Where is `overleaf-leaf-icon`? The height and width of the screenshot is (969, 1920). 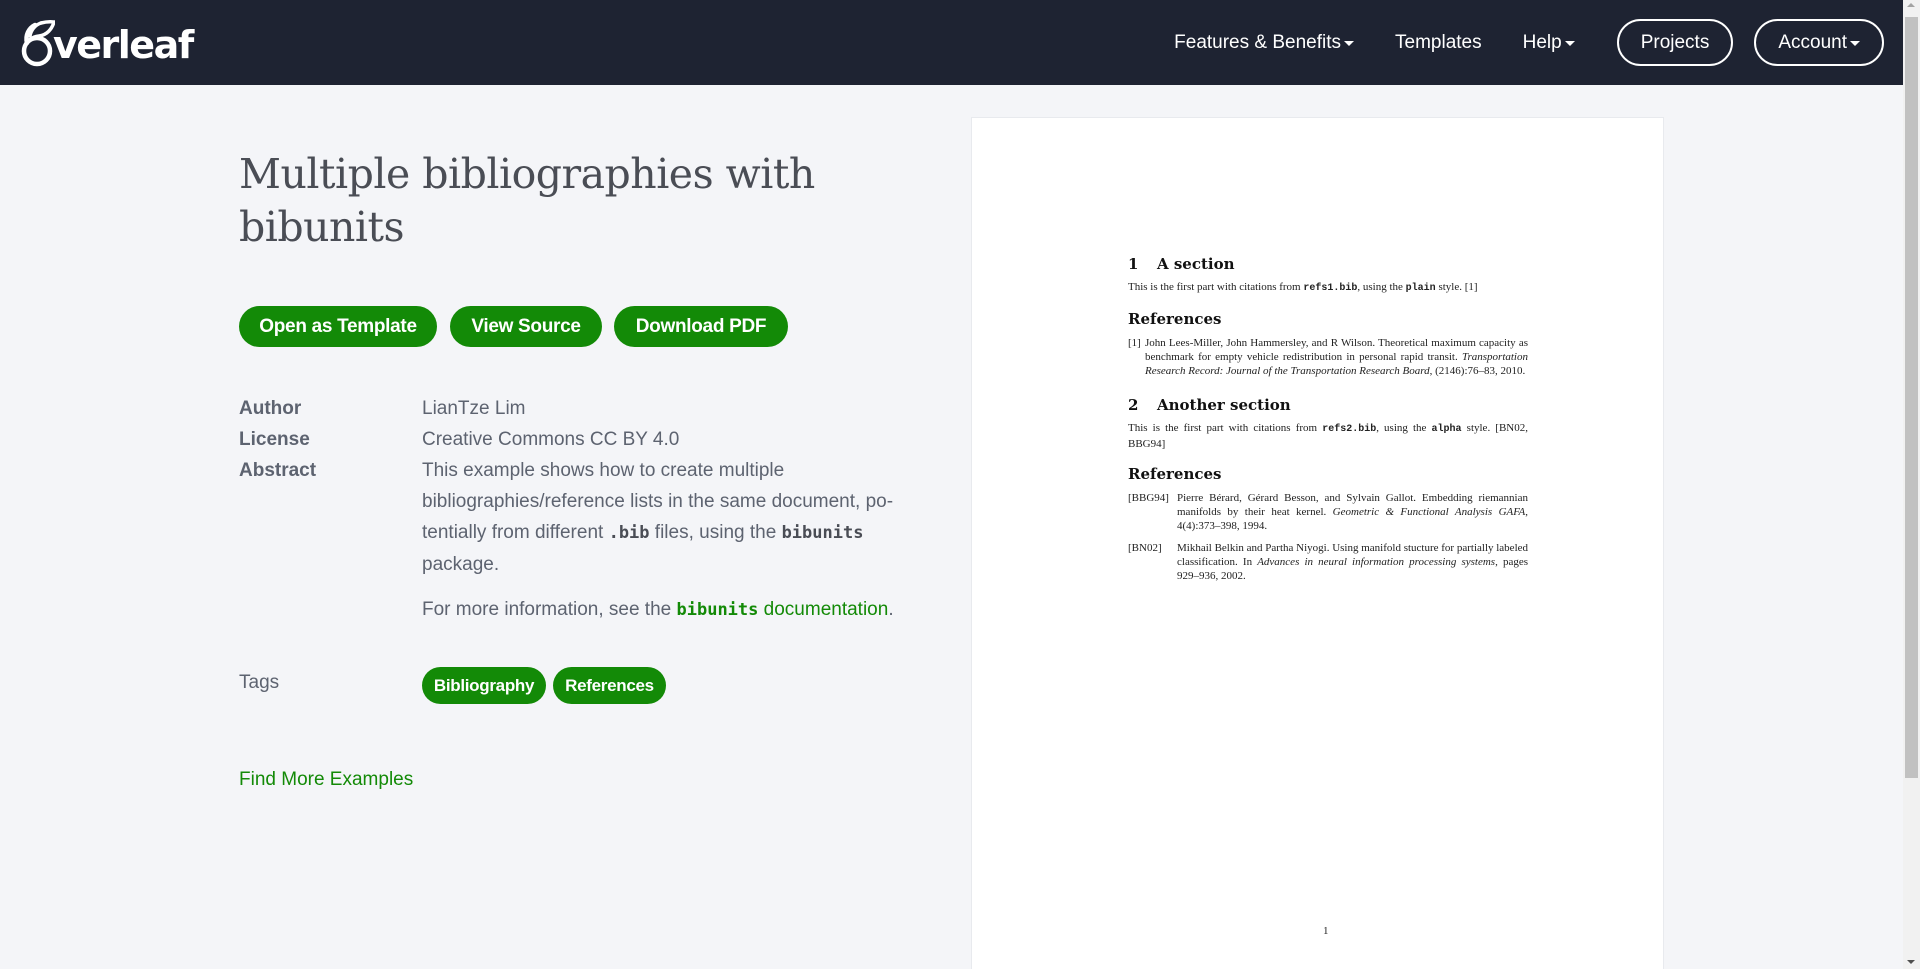 overleaf-leaf-icon is located at coordinates (38, 43).